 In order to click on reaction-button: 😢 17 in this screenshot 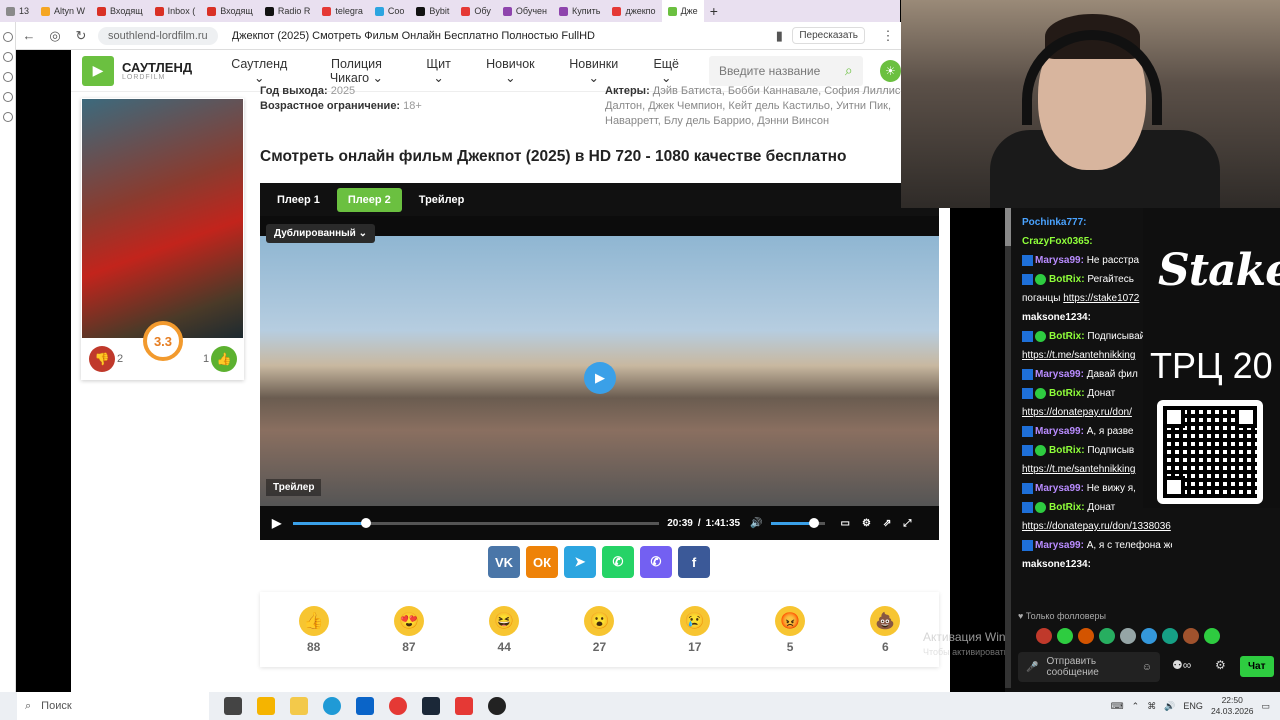, I will do `click(694, 629)`.